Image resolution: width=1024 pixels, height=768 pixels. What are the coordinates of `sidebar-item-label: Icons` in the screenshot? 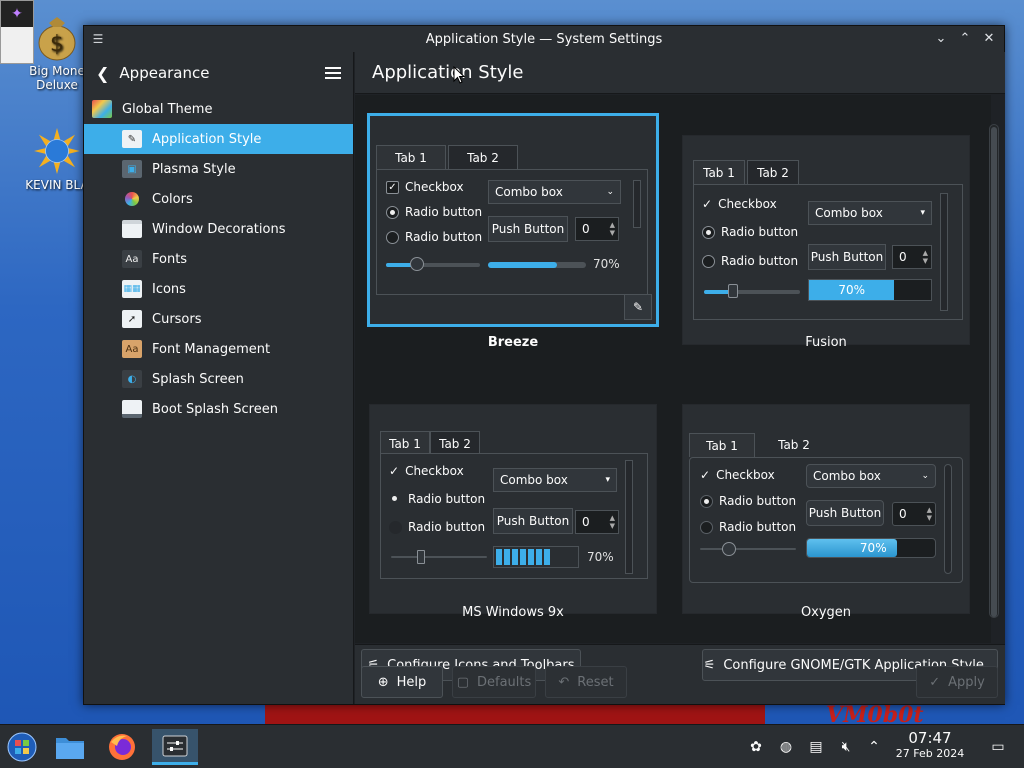 It's located at (169, 289).